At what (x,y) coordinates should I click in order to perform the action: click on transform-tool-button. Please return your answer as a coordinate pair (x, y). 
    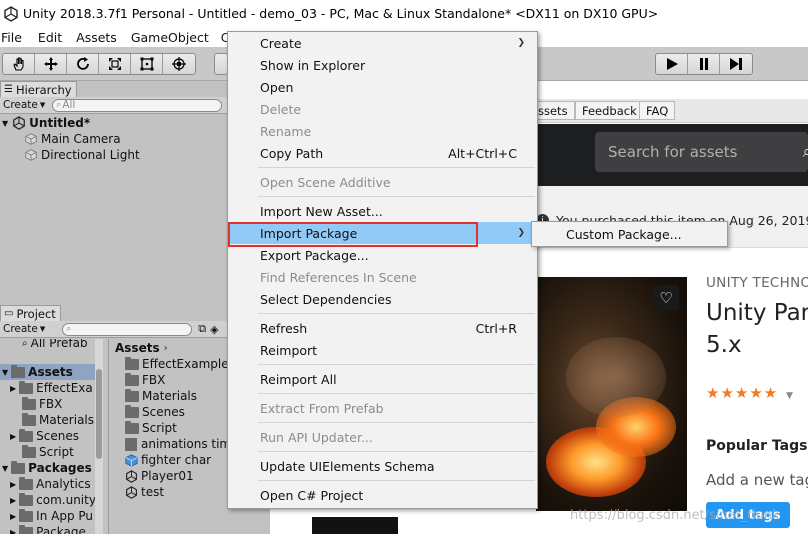
    Looking at the image, I should click on (179, 64).